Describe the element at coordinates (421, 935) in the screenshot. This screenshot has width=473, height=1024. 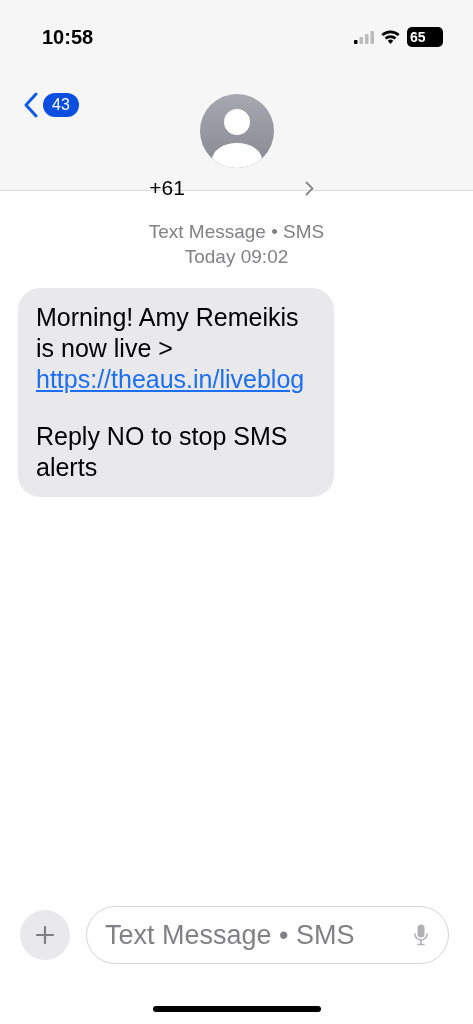
I see `microphone-icon` at that location.